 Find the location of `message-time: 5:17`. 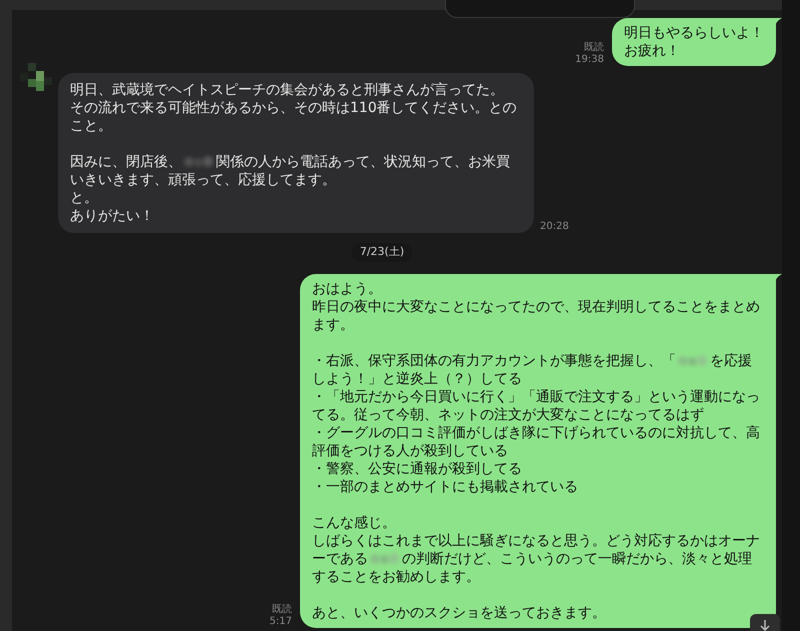

message-time: 5:17 is located at coordinates (281, 622).